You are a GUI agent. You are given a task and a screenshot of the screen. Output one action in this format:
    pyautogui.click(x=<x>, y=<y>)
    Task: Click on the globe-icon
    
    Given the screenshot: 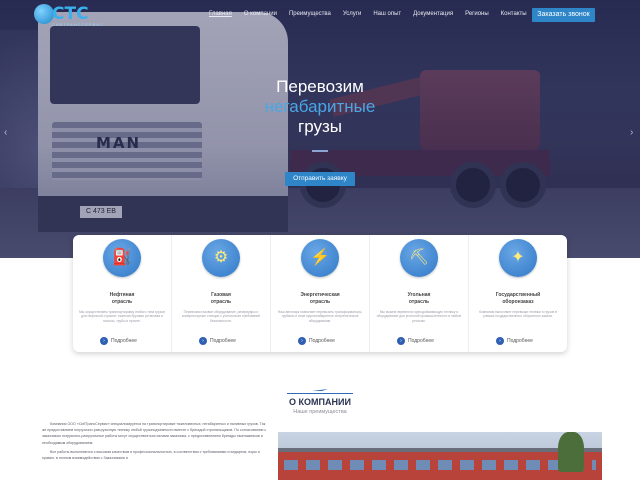 What is the action you would take?
    pyautogui.click(x=44, y=14)
    